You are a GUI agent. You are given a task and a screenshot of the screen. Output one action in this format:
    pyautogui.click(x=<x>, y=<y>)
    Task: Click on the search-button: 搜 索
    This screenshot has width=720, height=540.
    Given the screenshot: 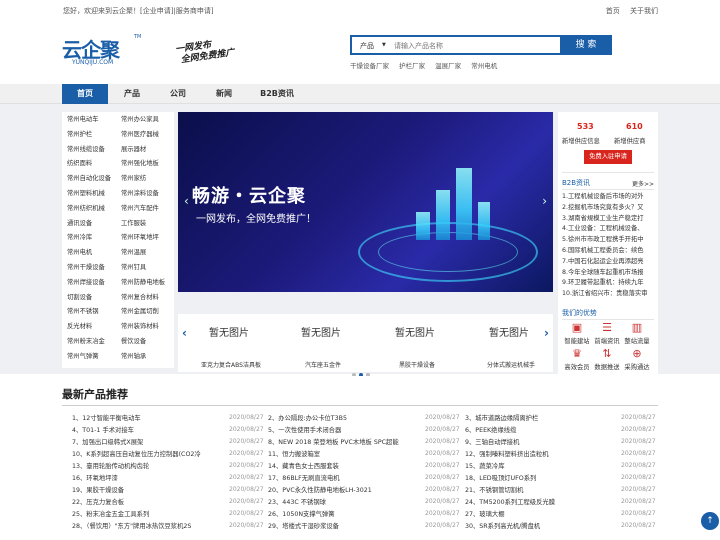 What is the action you would take?
    pyautogui.click(x=586, y=45)
    